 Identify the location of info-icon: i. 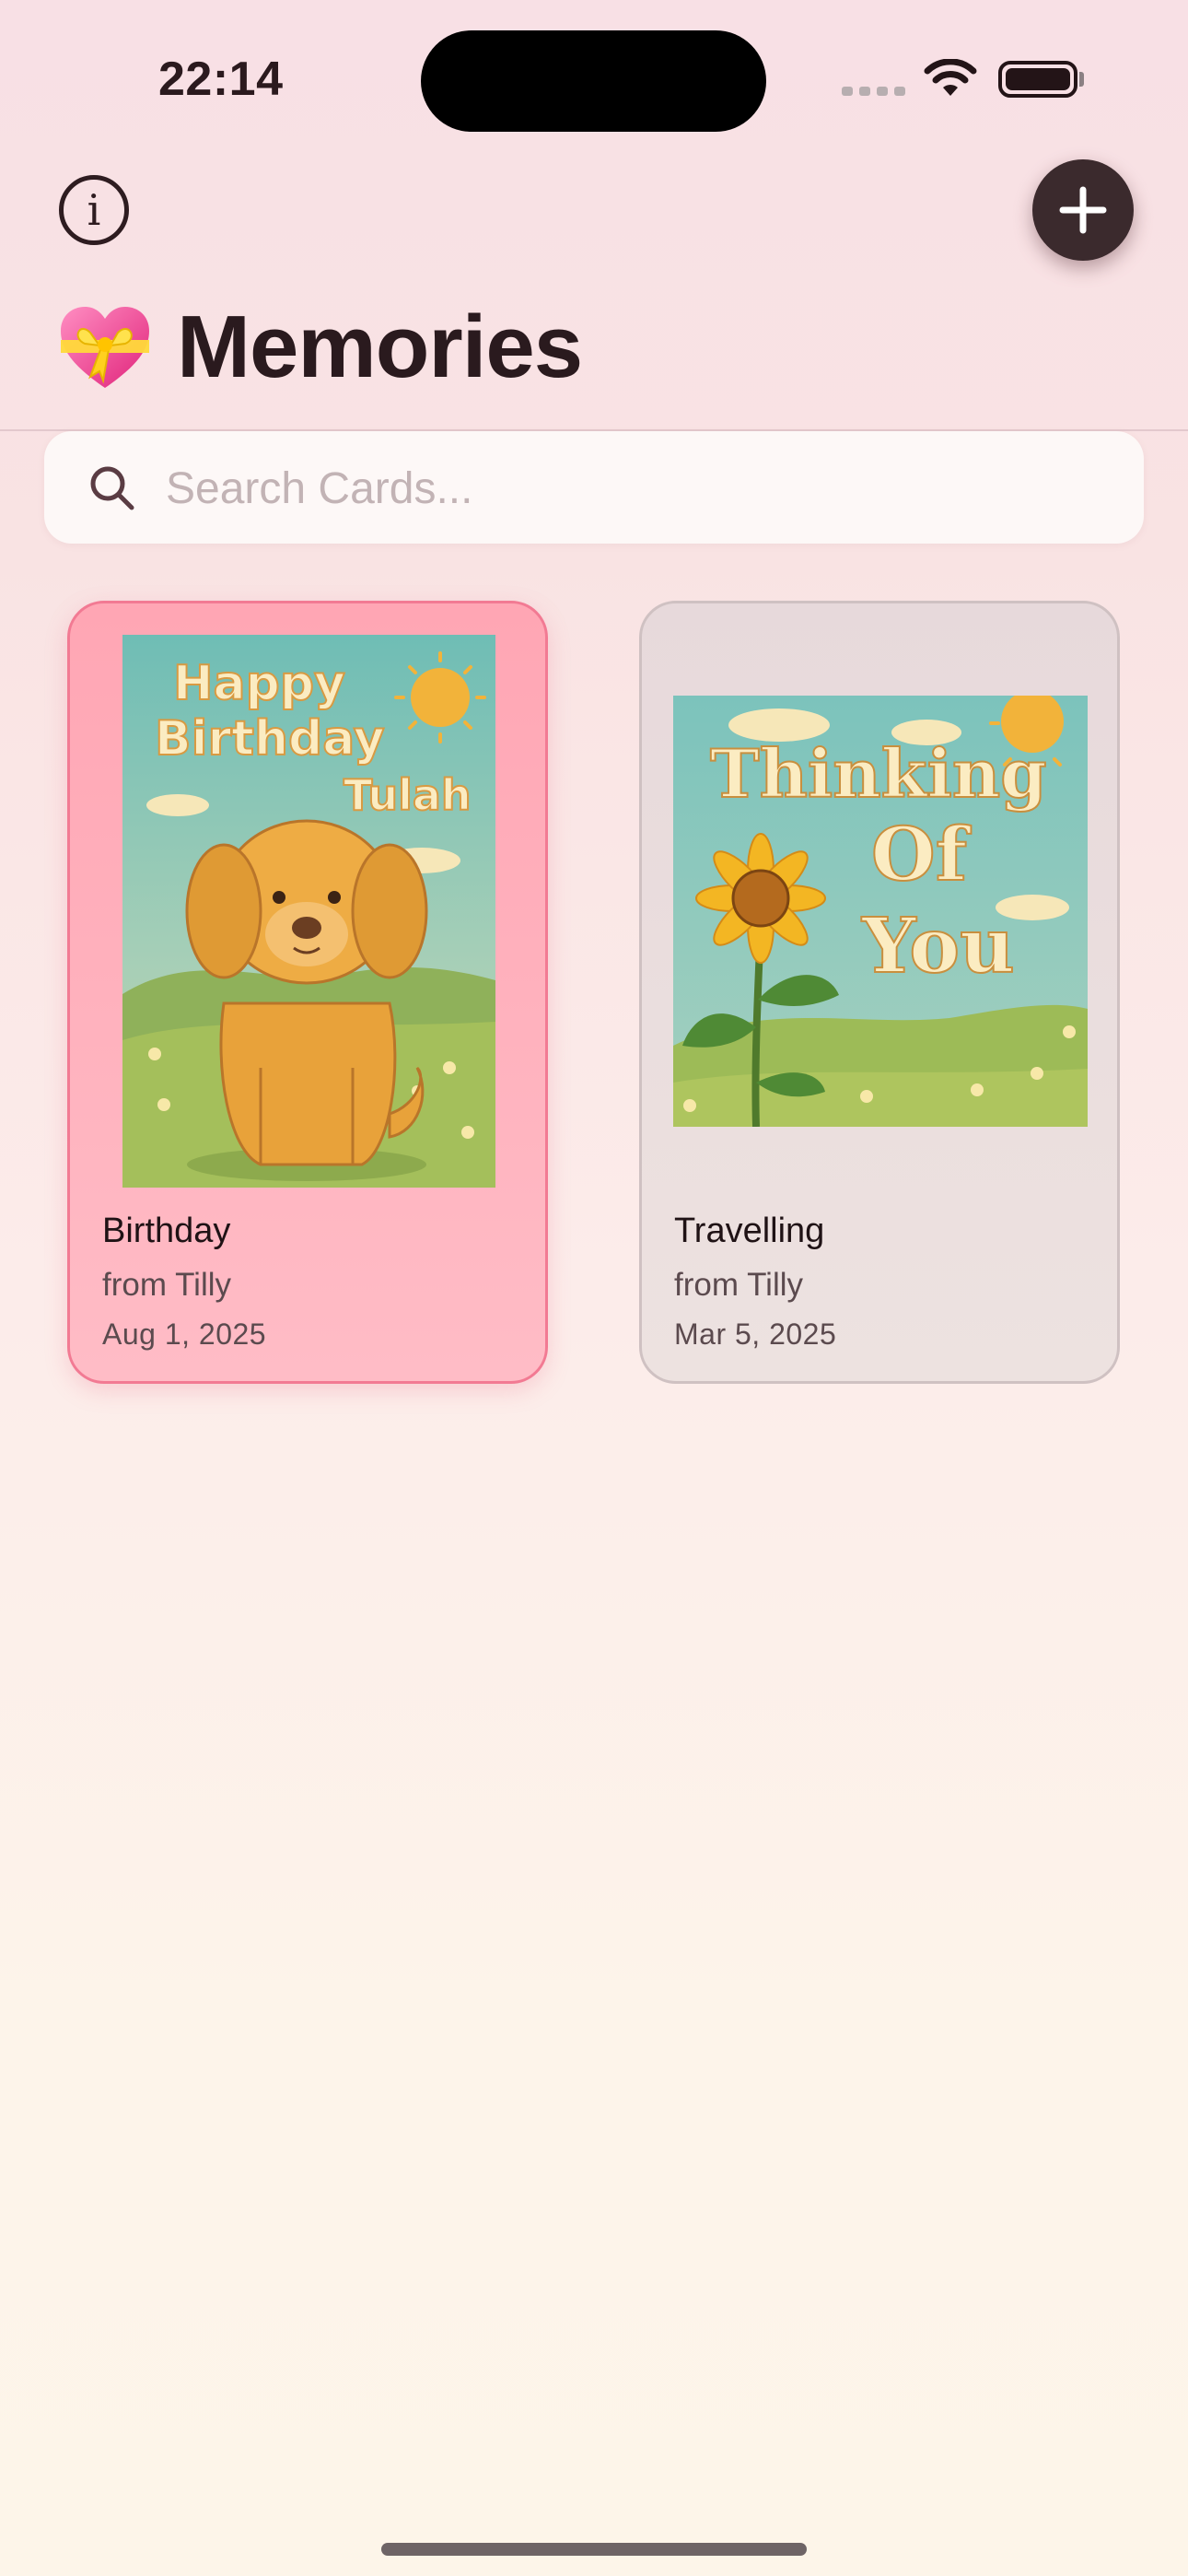
(94, 210).